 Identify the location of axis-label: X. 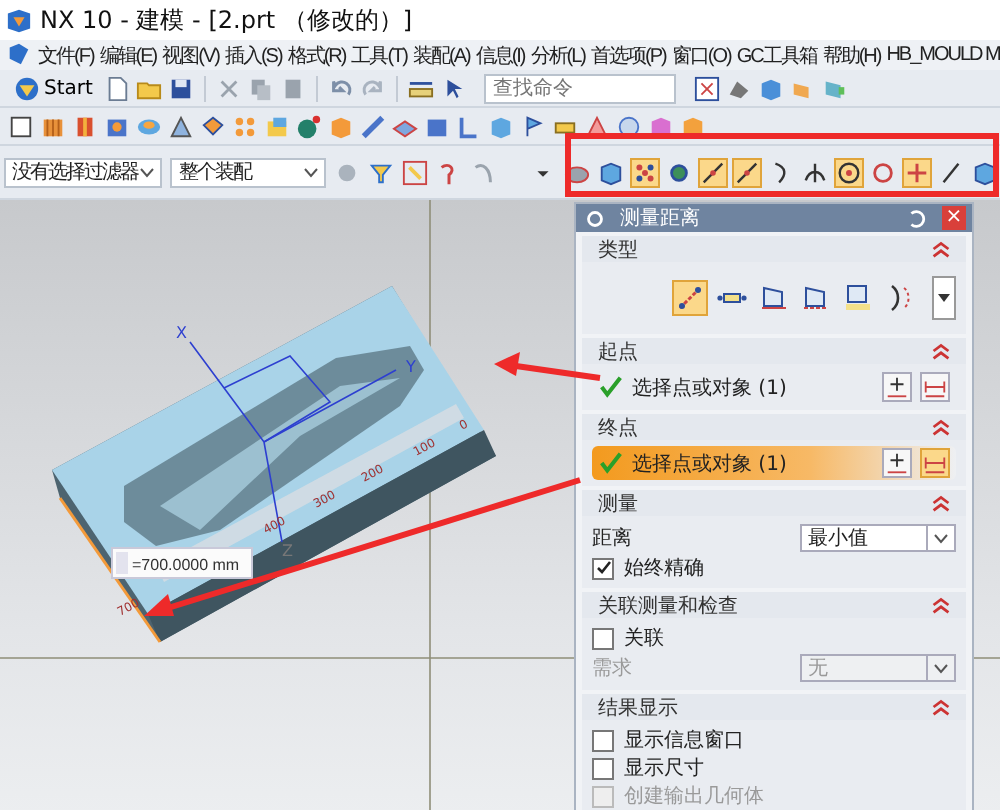
(181, 333).